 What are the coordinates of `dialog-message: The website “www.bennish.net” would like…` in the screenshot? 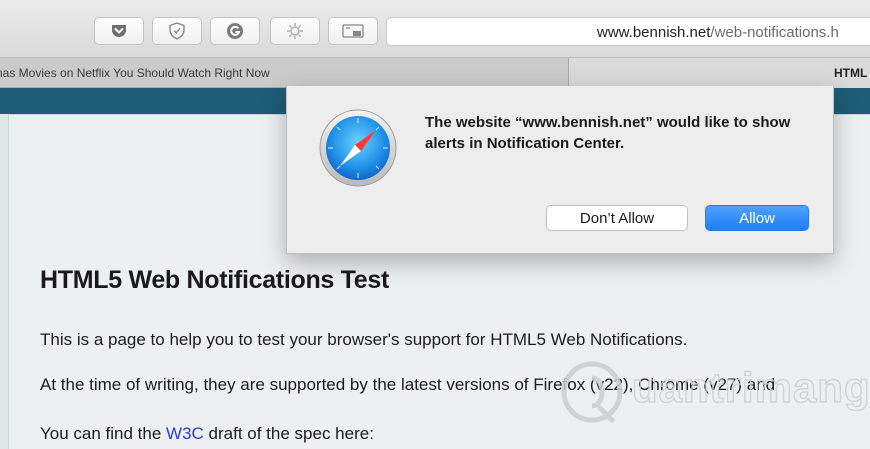 It's located at (608, 133).